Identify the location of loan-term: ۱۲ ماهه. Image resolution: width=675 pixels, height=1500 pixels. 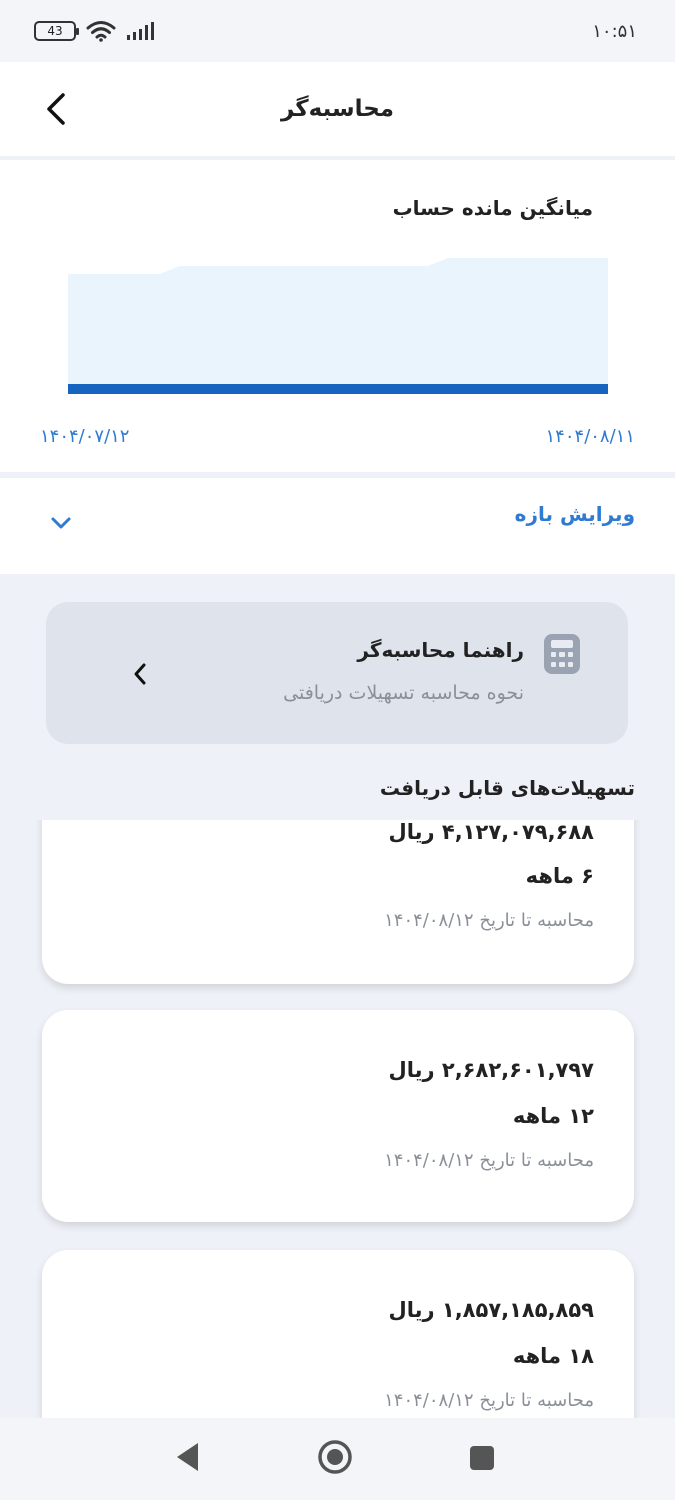
(553, 1116).